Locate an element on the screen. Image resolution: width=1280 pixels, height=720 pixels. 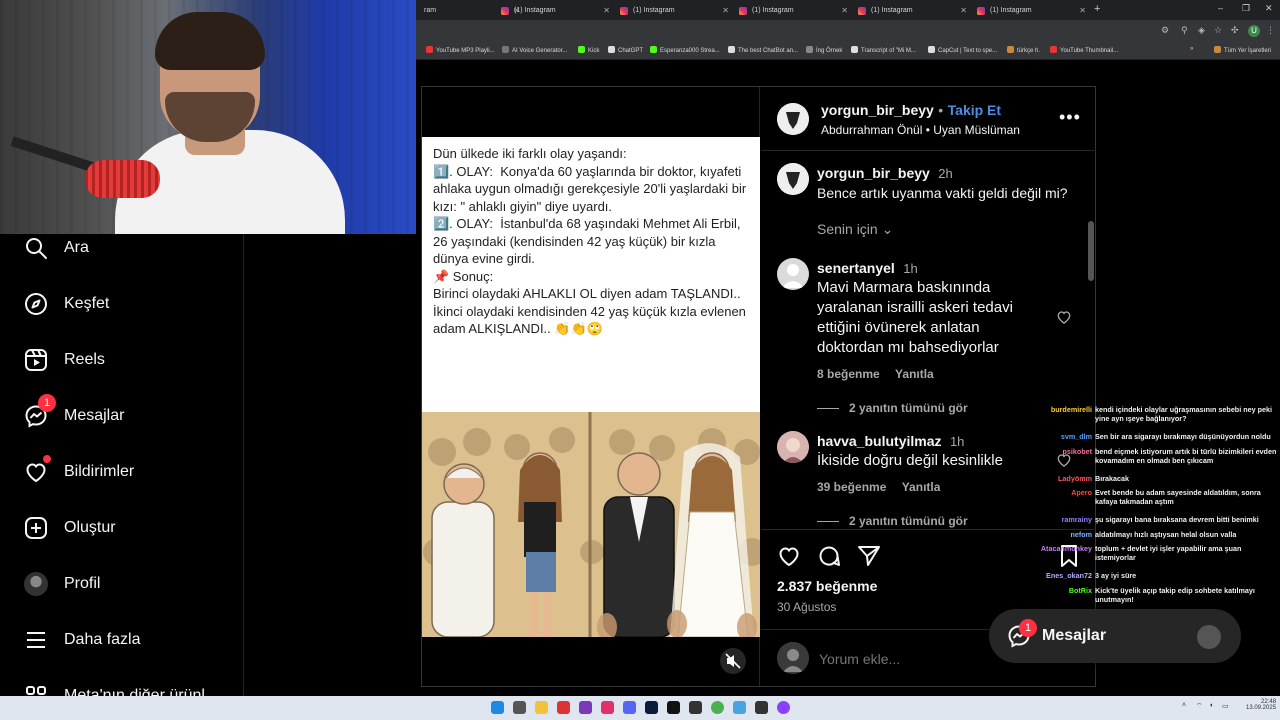
chat-username: Enes_okan72 is located at coordinates (1069, 575).